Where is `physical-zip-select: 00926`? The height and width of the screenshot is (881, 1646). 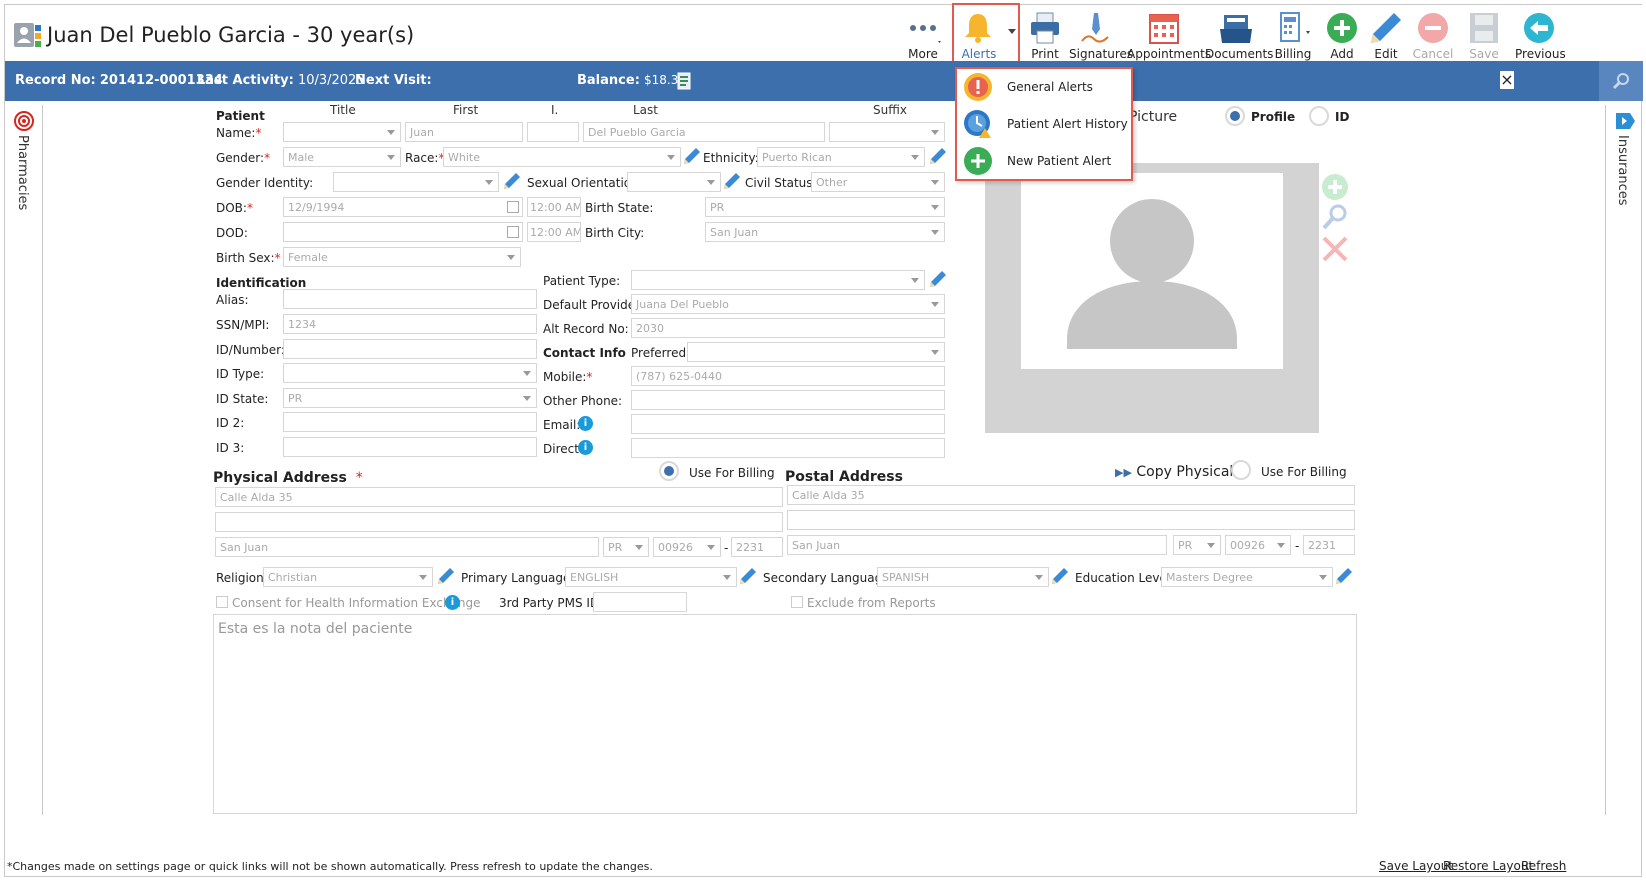 physical-zip-select: 00926 is located at coordinates (687, 547).